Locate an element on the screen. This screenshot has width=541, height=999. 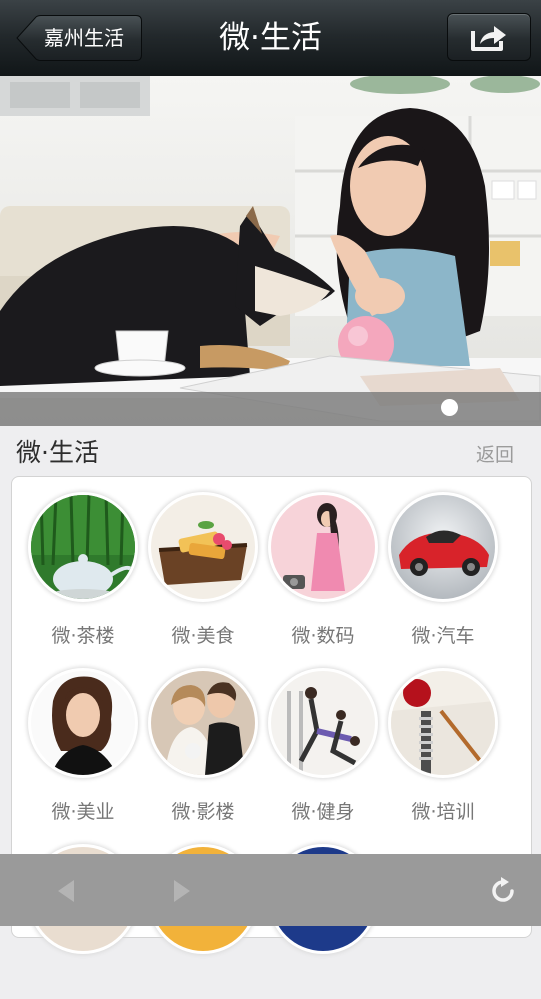
grid-item-label: 微·汽车 is located at coordinates (443, 636).